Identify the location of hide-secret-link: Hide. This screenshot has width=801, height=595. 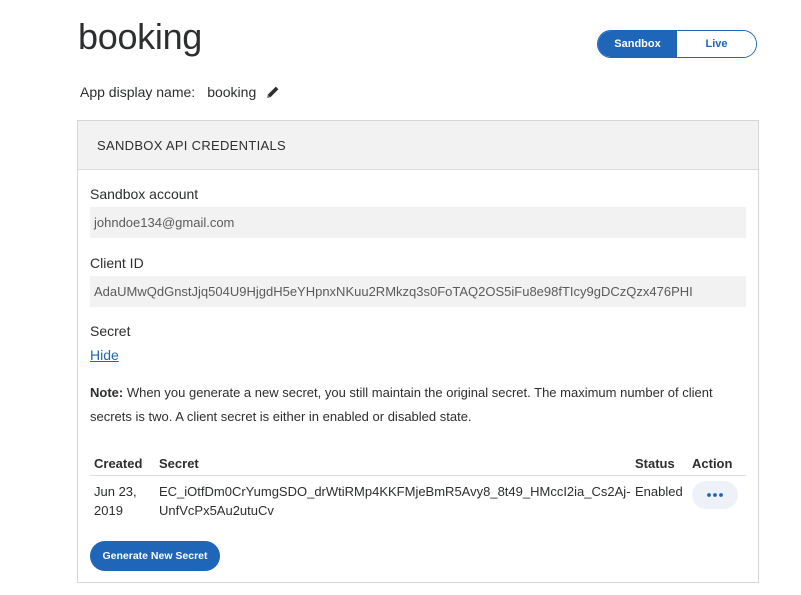
(104, 355).